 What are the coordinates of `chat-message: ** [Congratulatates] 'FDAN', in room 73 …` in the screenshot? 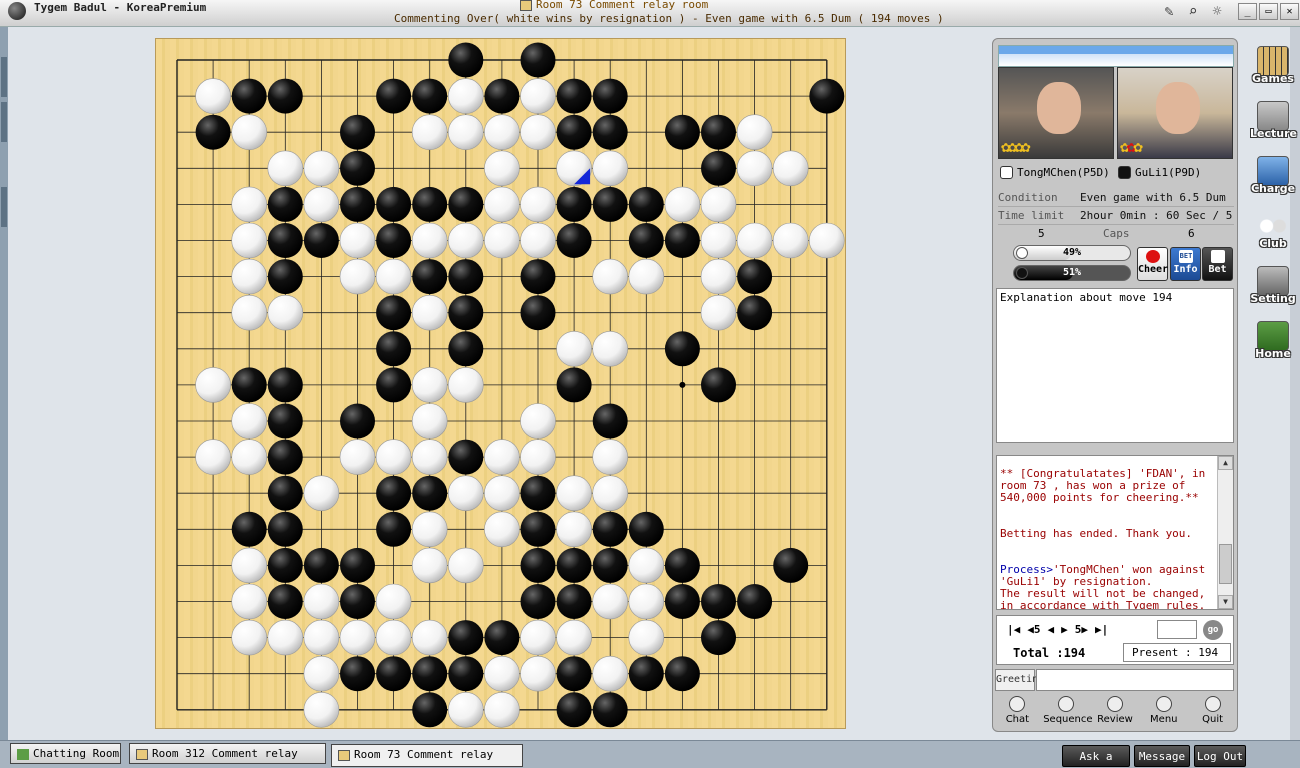 It's located at (1103, 485).